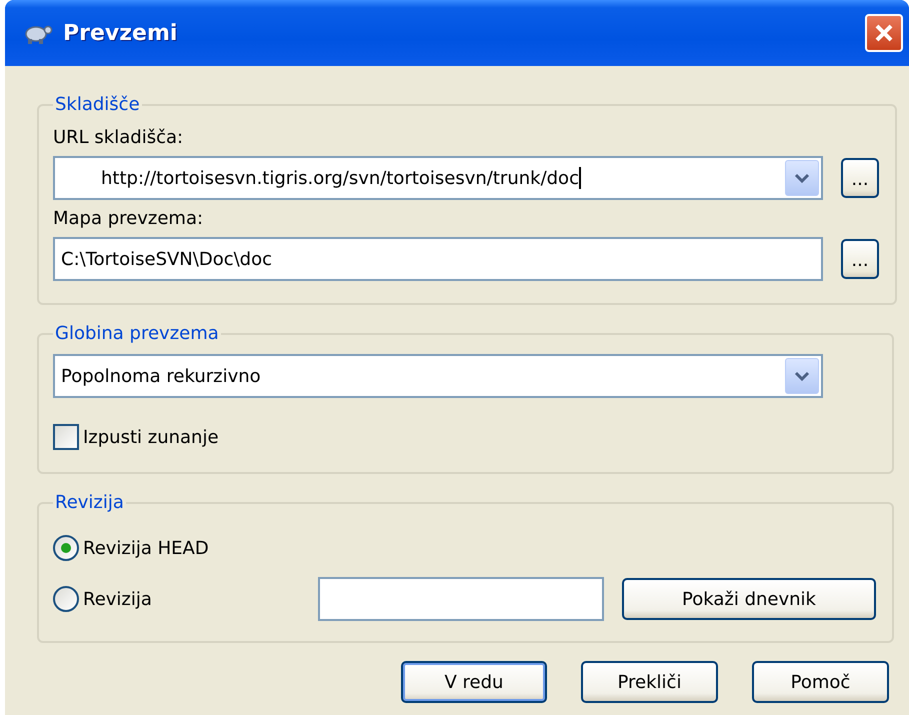  Describe the element at coordinates (146, 548) in the screenshot. I see `radio-label: Revizija HEAD` at that location.